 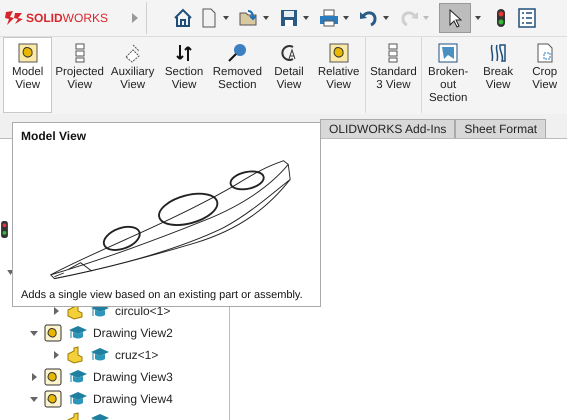 I want to click on tree-item: Drawing View2, so click(x=133, y=333).